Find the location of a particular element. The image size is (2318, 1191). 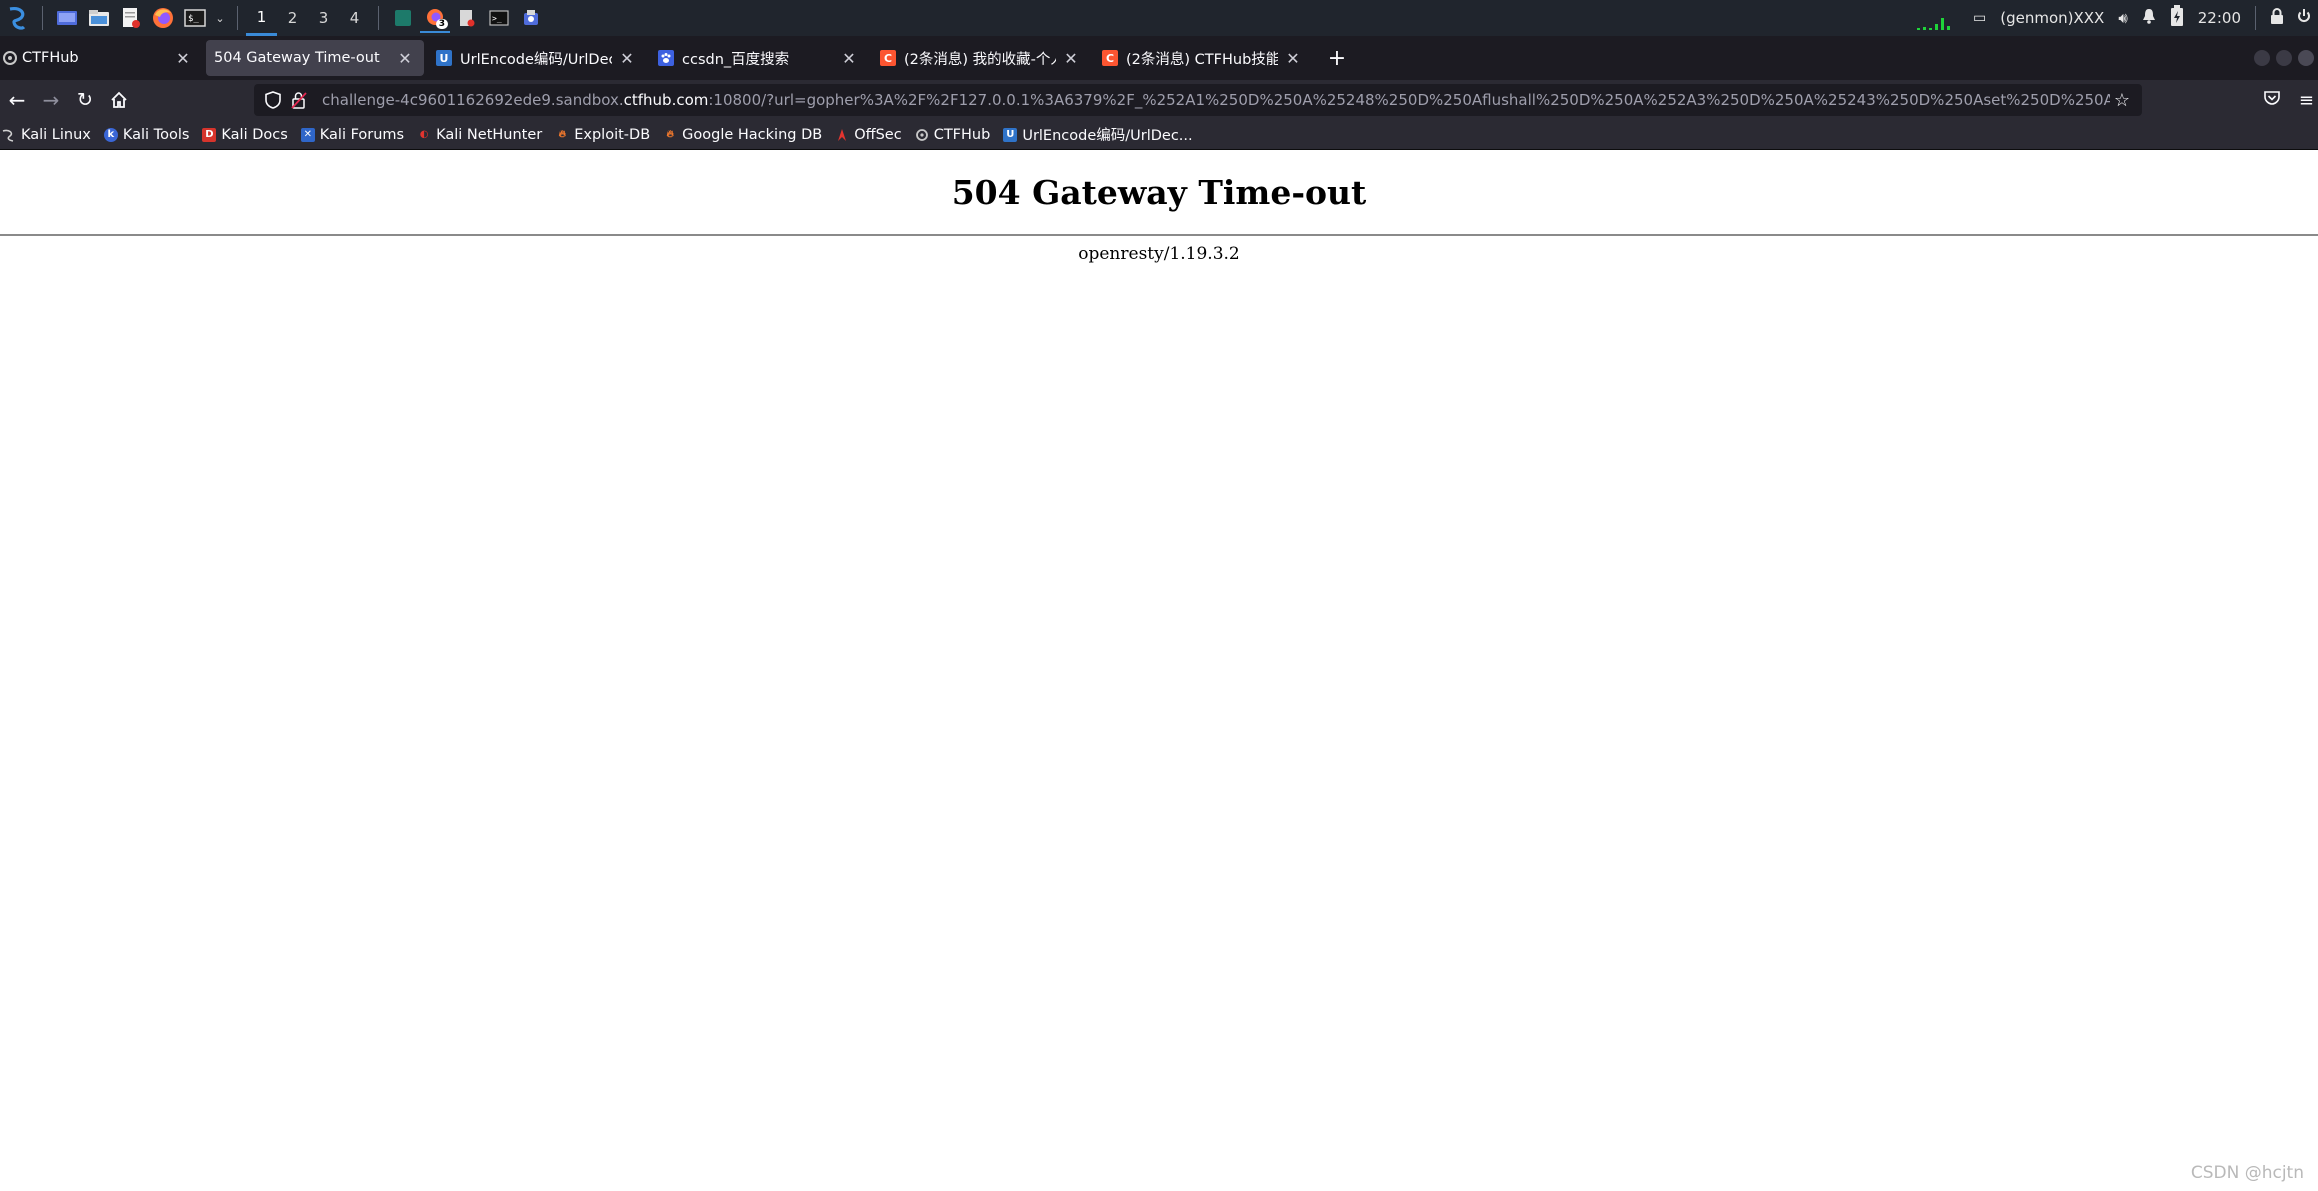

page-title: 504 Gateway Time-out is located at coordinates (1159, 192).